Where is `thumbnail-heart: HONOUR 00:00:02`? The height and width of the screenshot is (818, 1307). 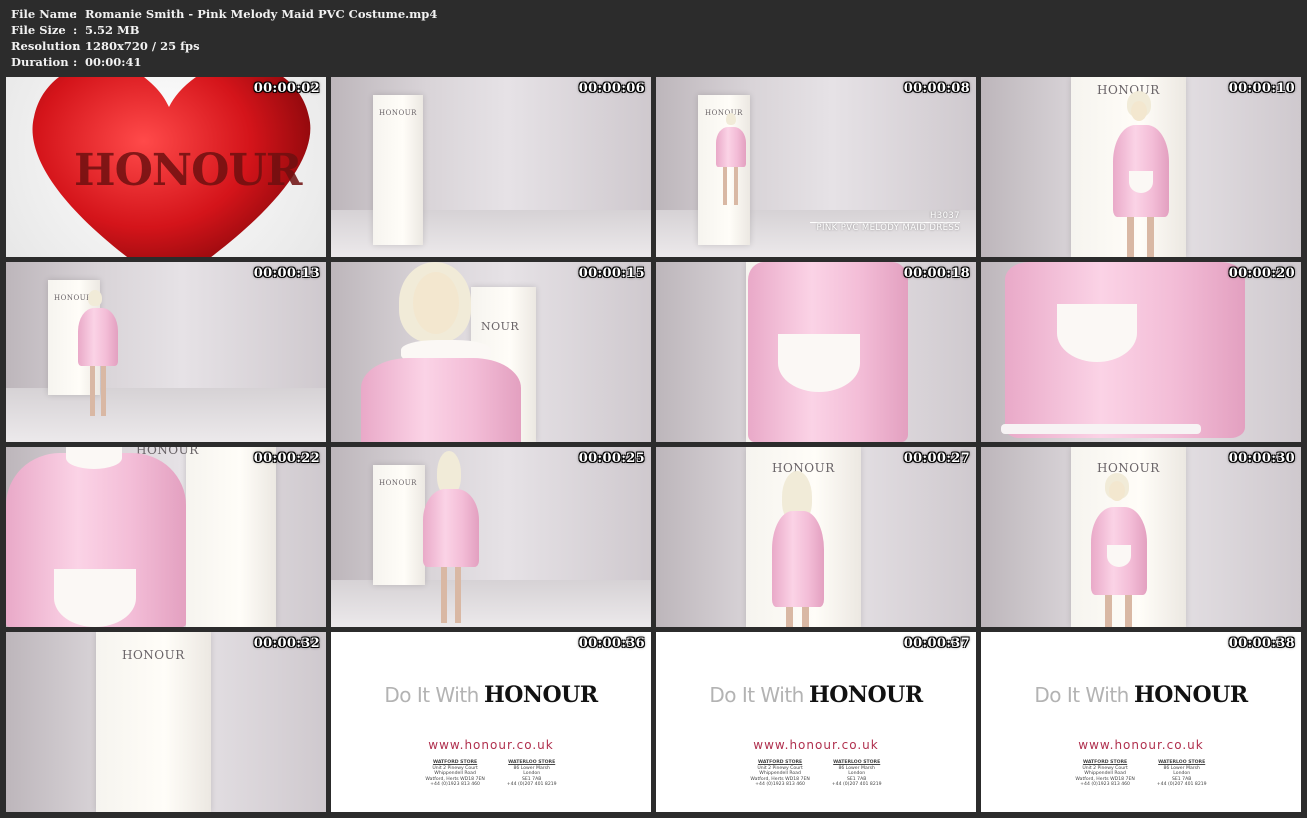 thumbnail-heart: HONOUR 00:00:02 is located at coordinates (166, 167).